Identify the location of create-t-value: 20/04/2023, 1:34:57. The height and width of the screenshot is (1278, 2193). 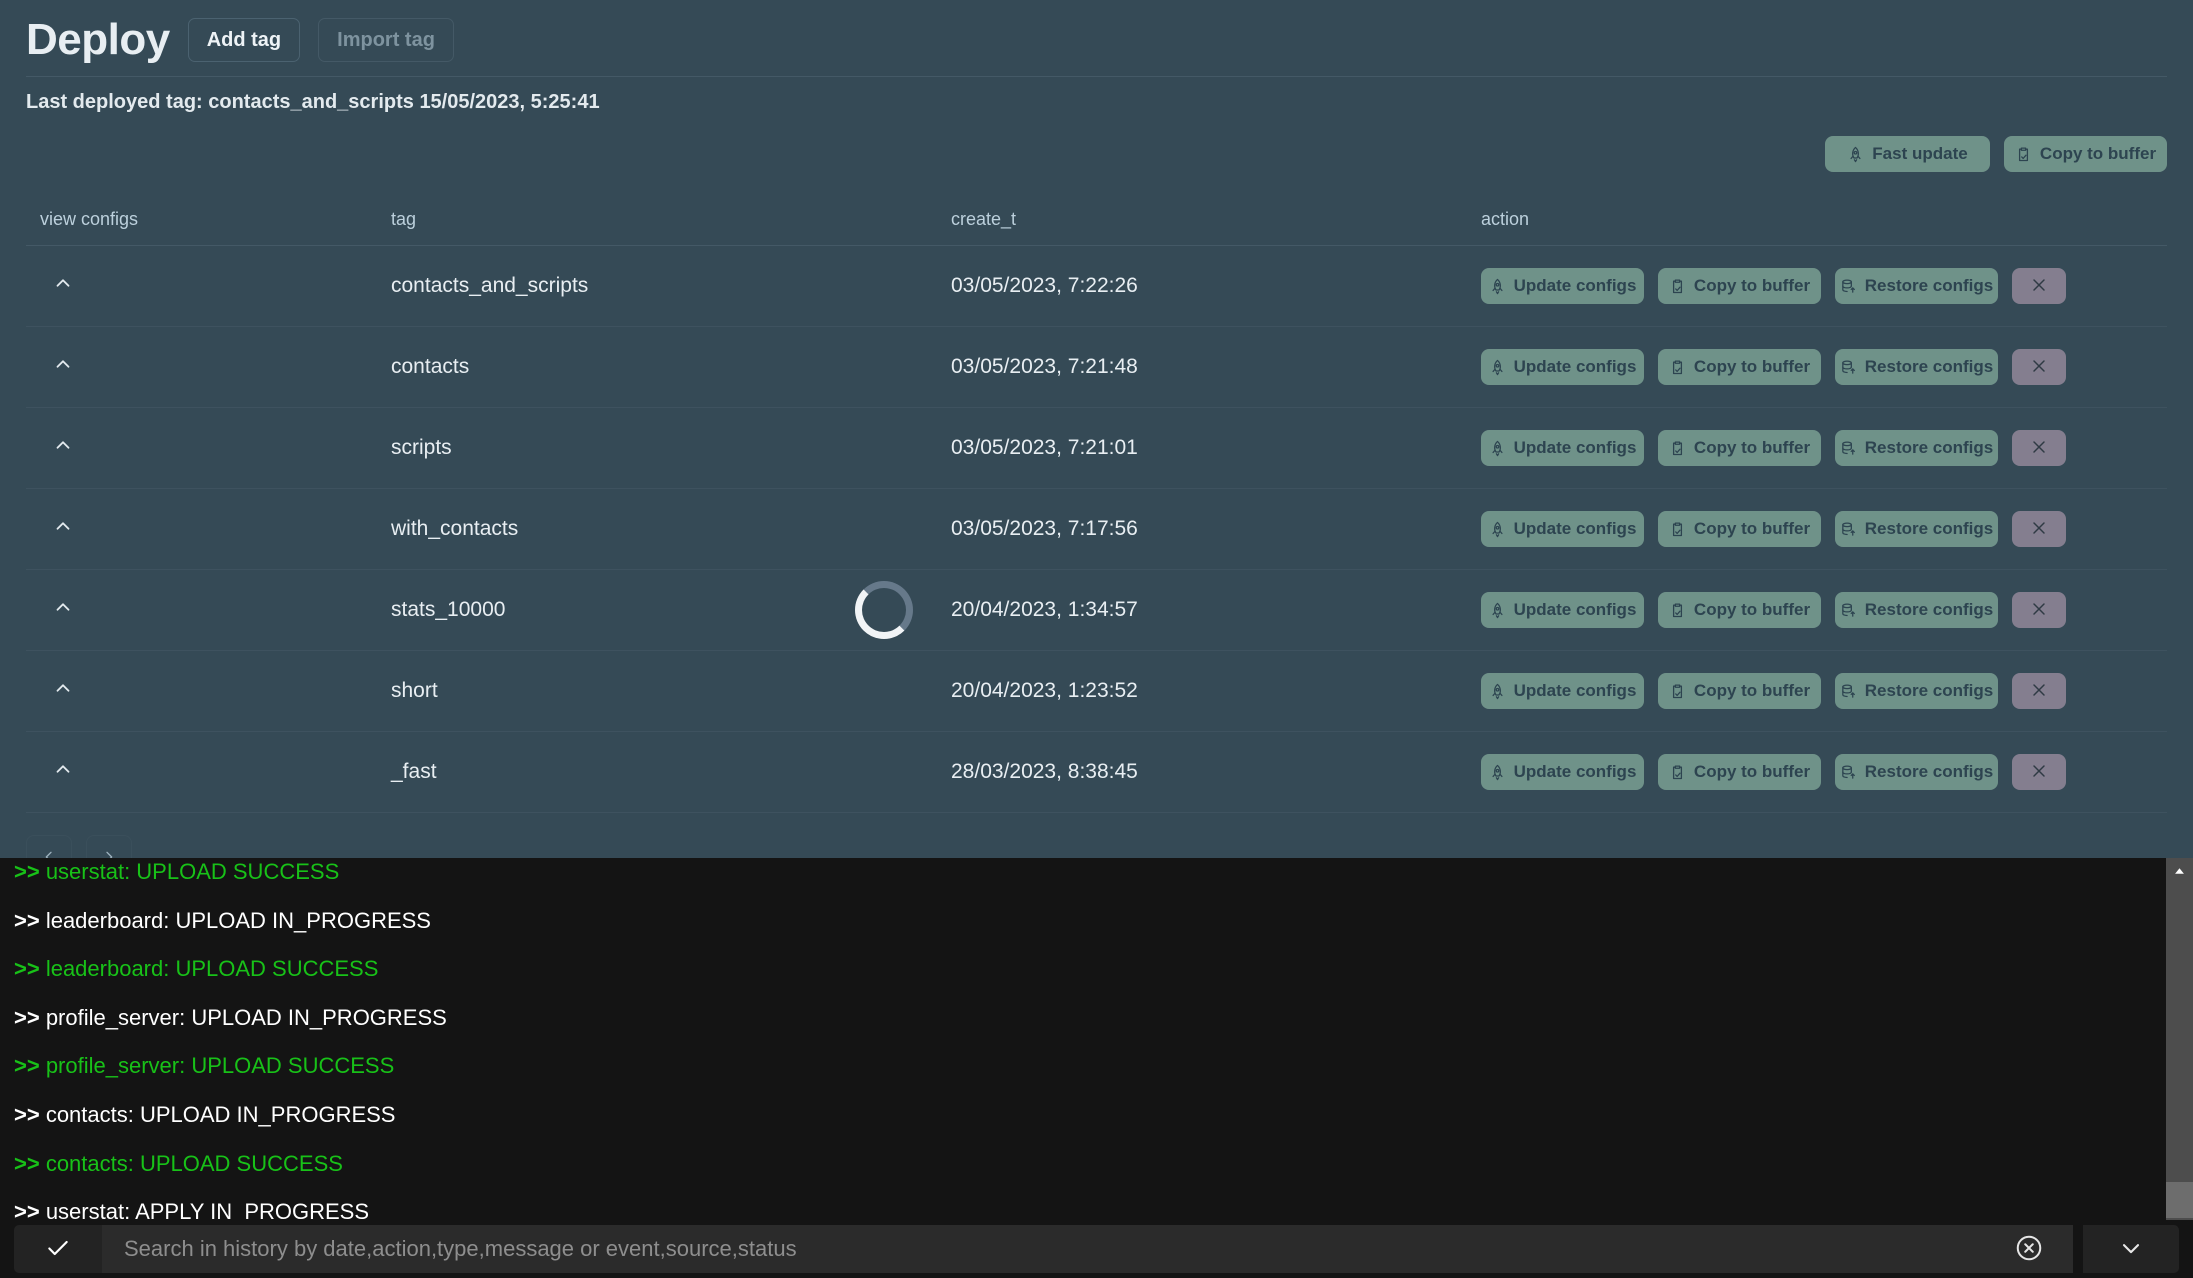
(1044, 609).